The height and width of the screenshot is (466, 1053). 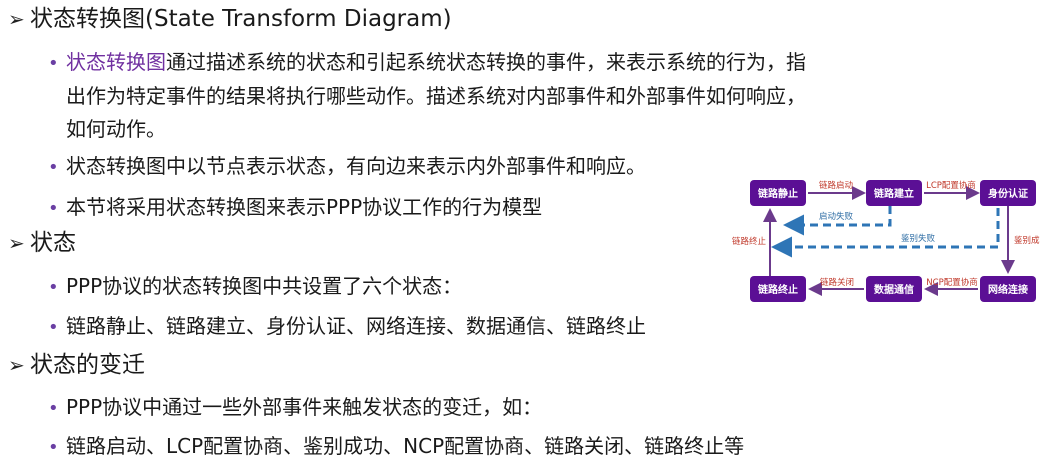 What do you see at coordinates (918, 238) in the screenshot?
I see `edge-label-auth-fail: 鉴别失败` at bounding box center [918, 238].